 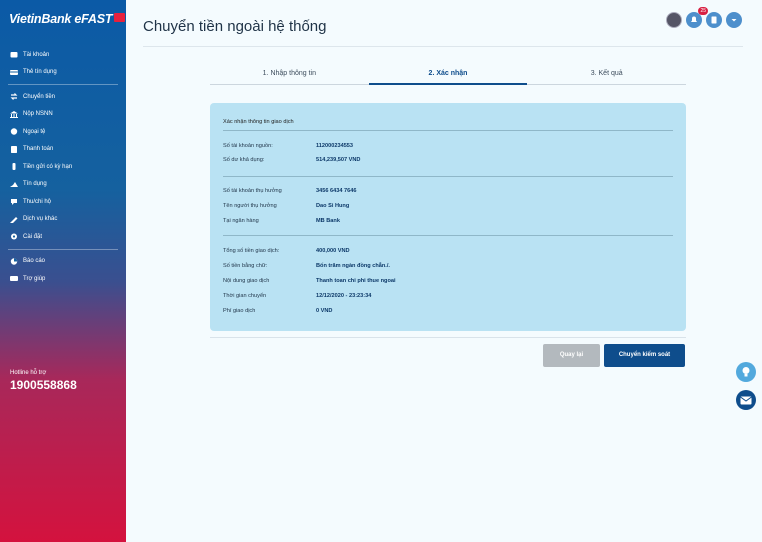 What do you see at coordinates (48, 166) in the screenshot?
I see `sidebar-item-label: Tiền gửi có kỳ hạn` at bounding box center [48, 166].